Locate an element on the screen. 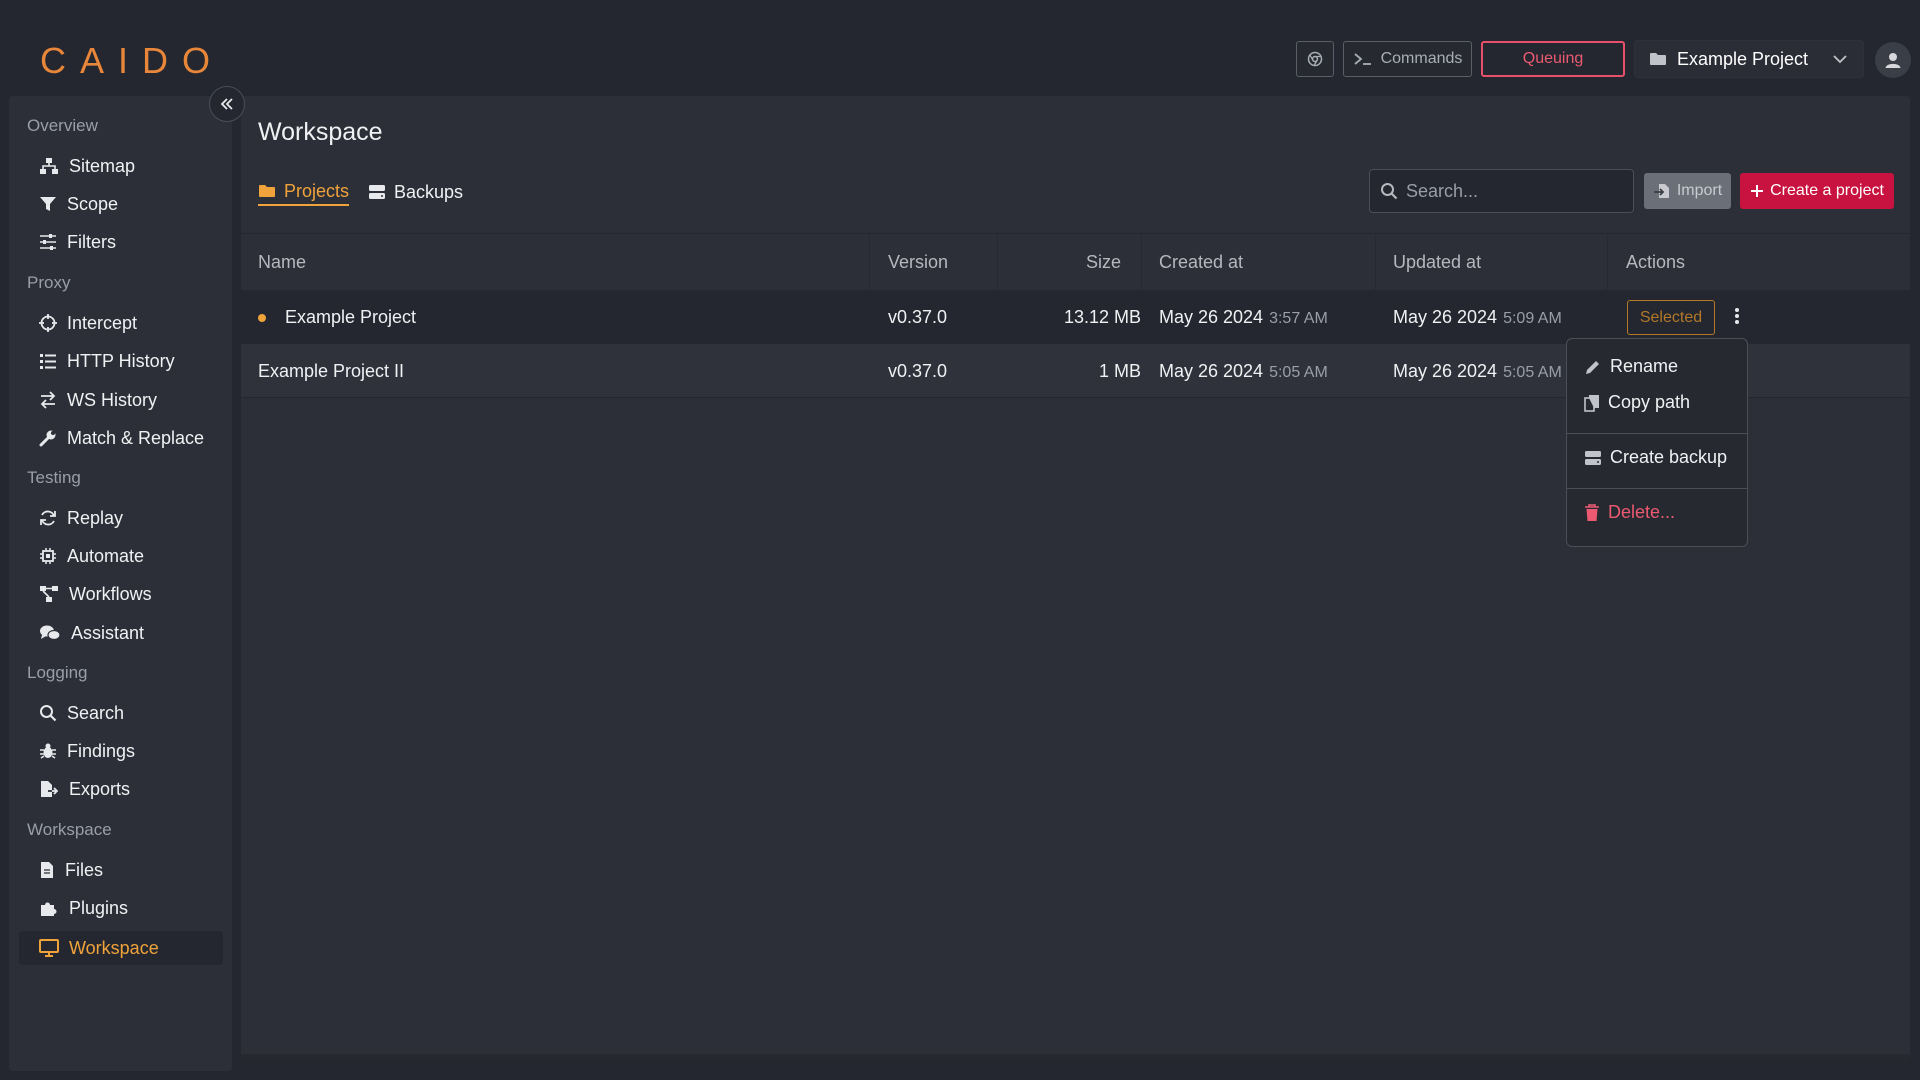 The width and height of the screenshot is (1920, 1080). pencil-icon is located at coordinates (1592, 367).